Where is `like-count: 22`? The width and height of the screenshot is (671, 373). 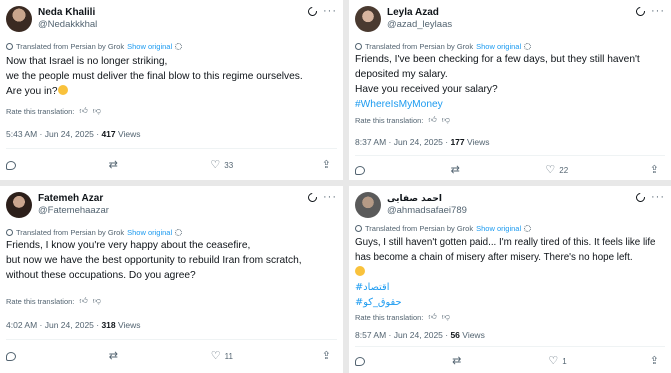
like-count: 22 is located at coordinates (564, 170).